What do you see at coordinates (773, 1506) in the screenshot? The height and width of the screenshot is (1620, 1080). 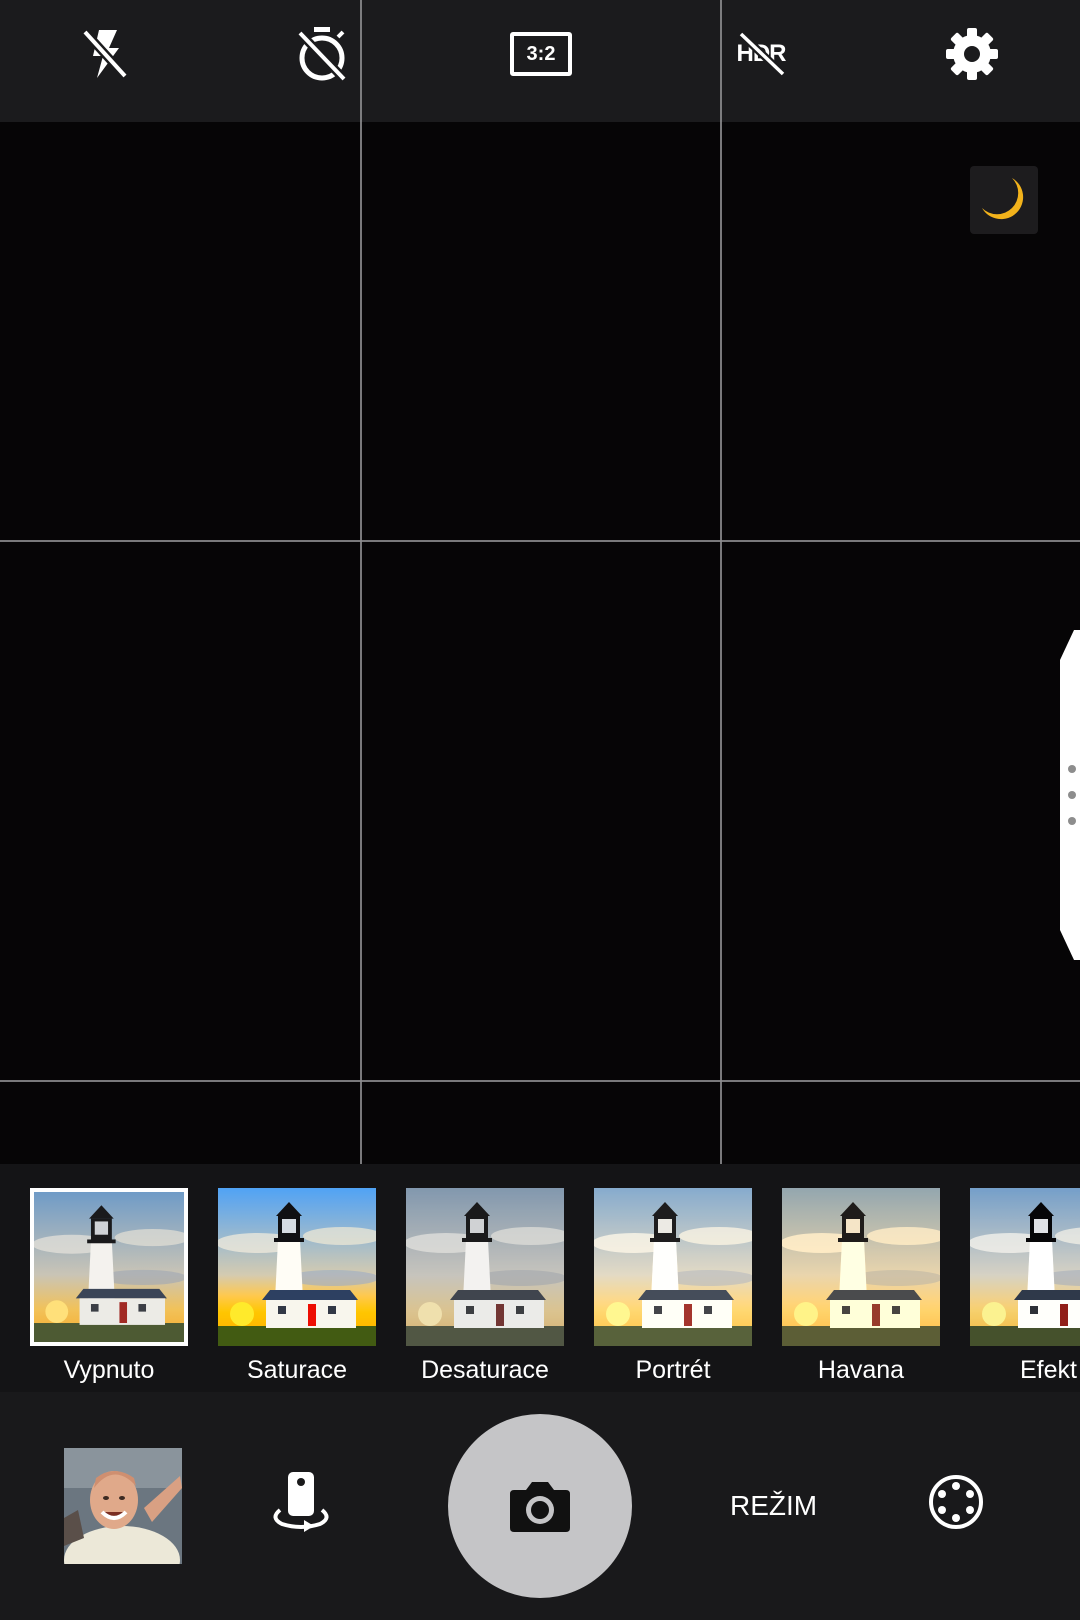 I see `mode-button: REŽIM` at bounding box center [773, 1506].